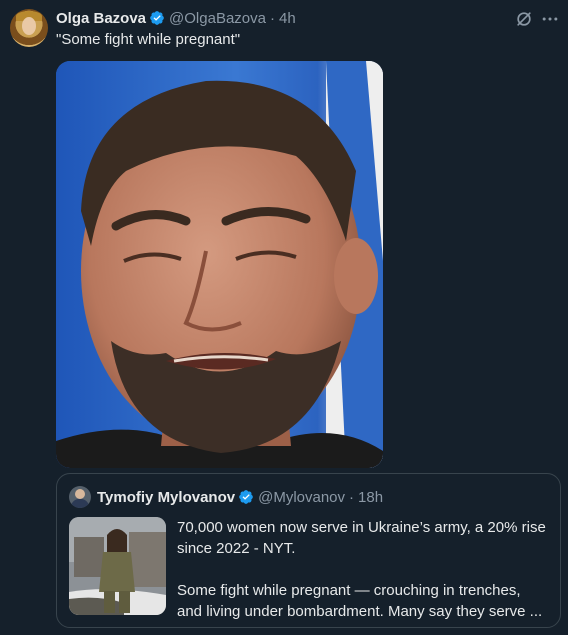  Describe the element at coordinates (370, 497) in the screenshot. I see `quoted-tweet-time: 18h` at that location.